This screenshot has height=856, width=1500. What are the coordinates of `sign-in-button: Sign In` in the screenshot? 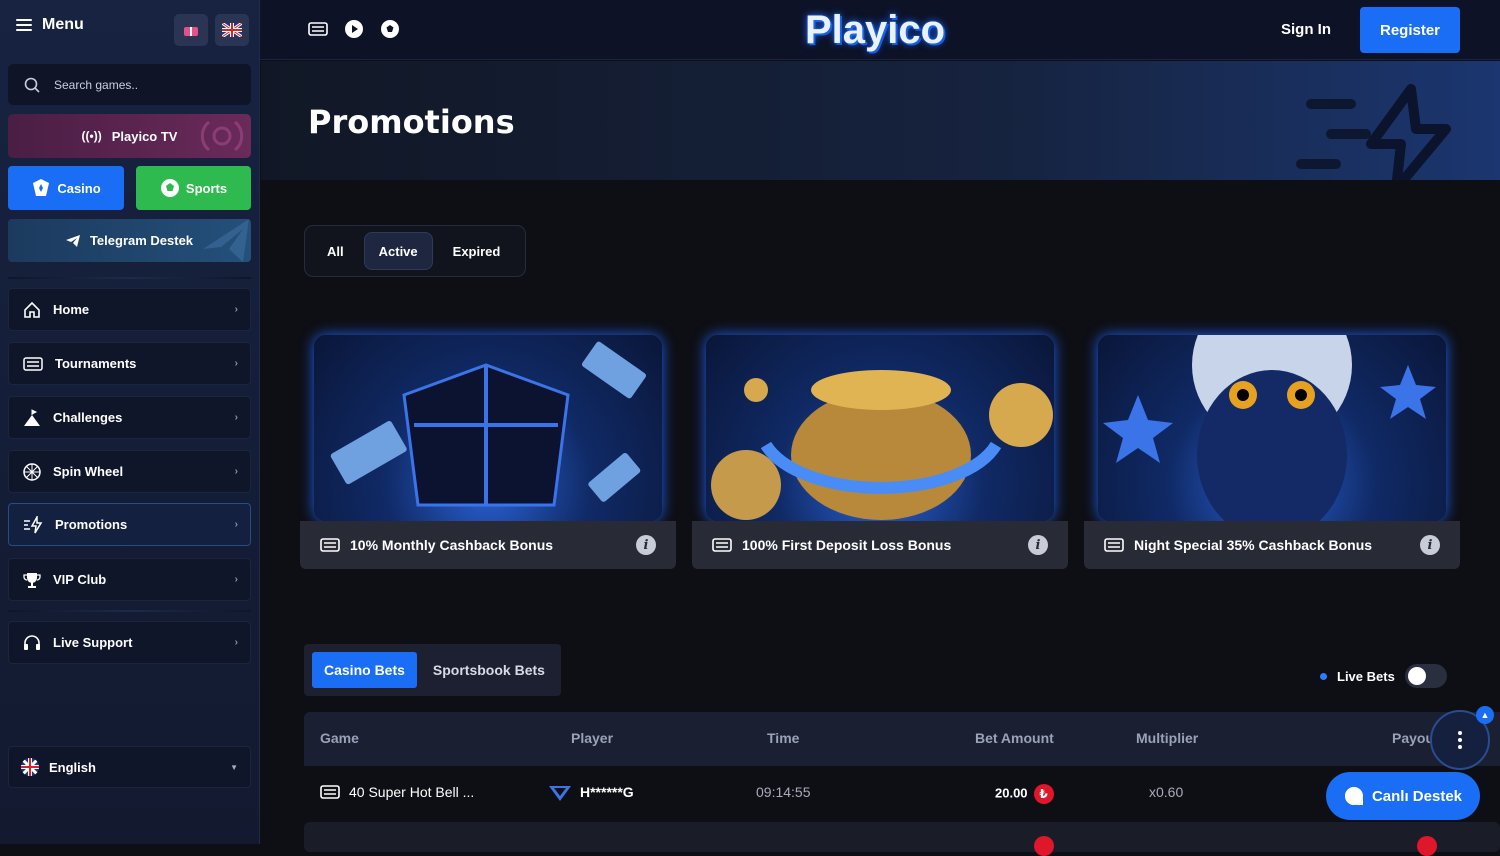 It's located at (1306, 29).